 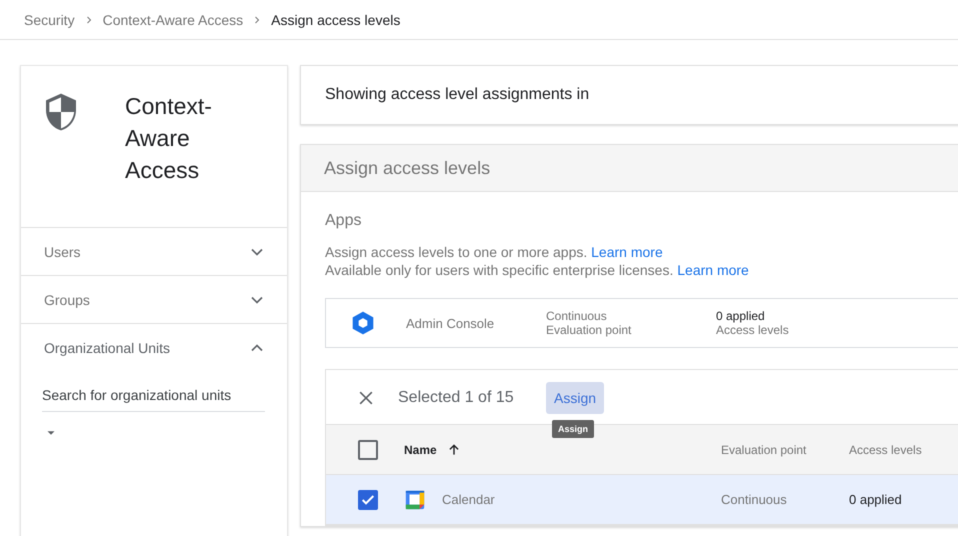 I want to click on arrow-up-icon, so click(x=453, y=449).